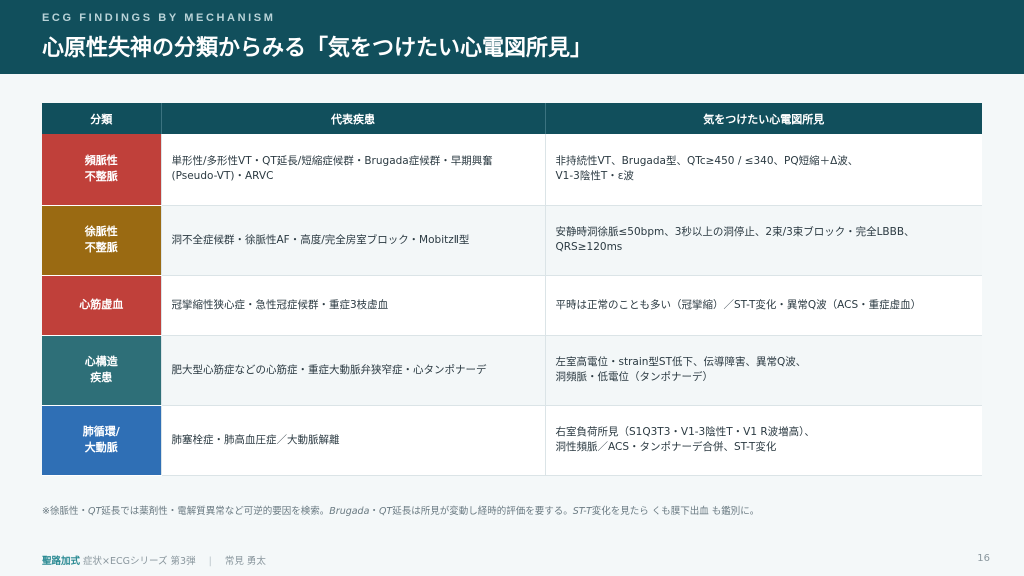 This screenshot has height=576, width=1024. I want to click on cell-line: 単形性/多形性VT・QT延長/短縮症候群・Brugada症候群・早期興奮, so click(332, 161).